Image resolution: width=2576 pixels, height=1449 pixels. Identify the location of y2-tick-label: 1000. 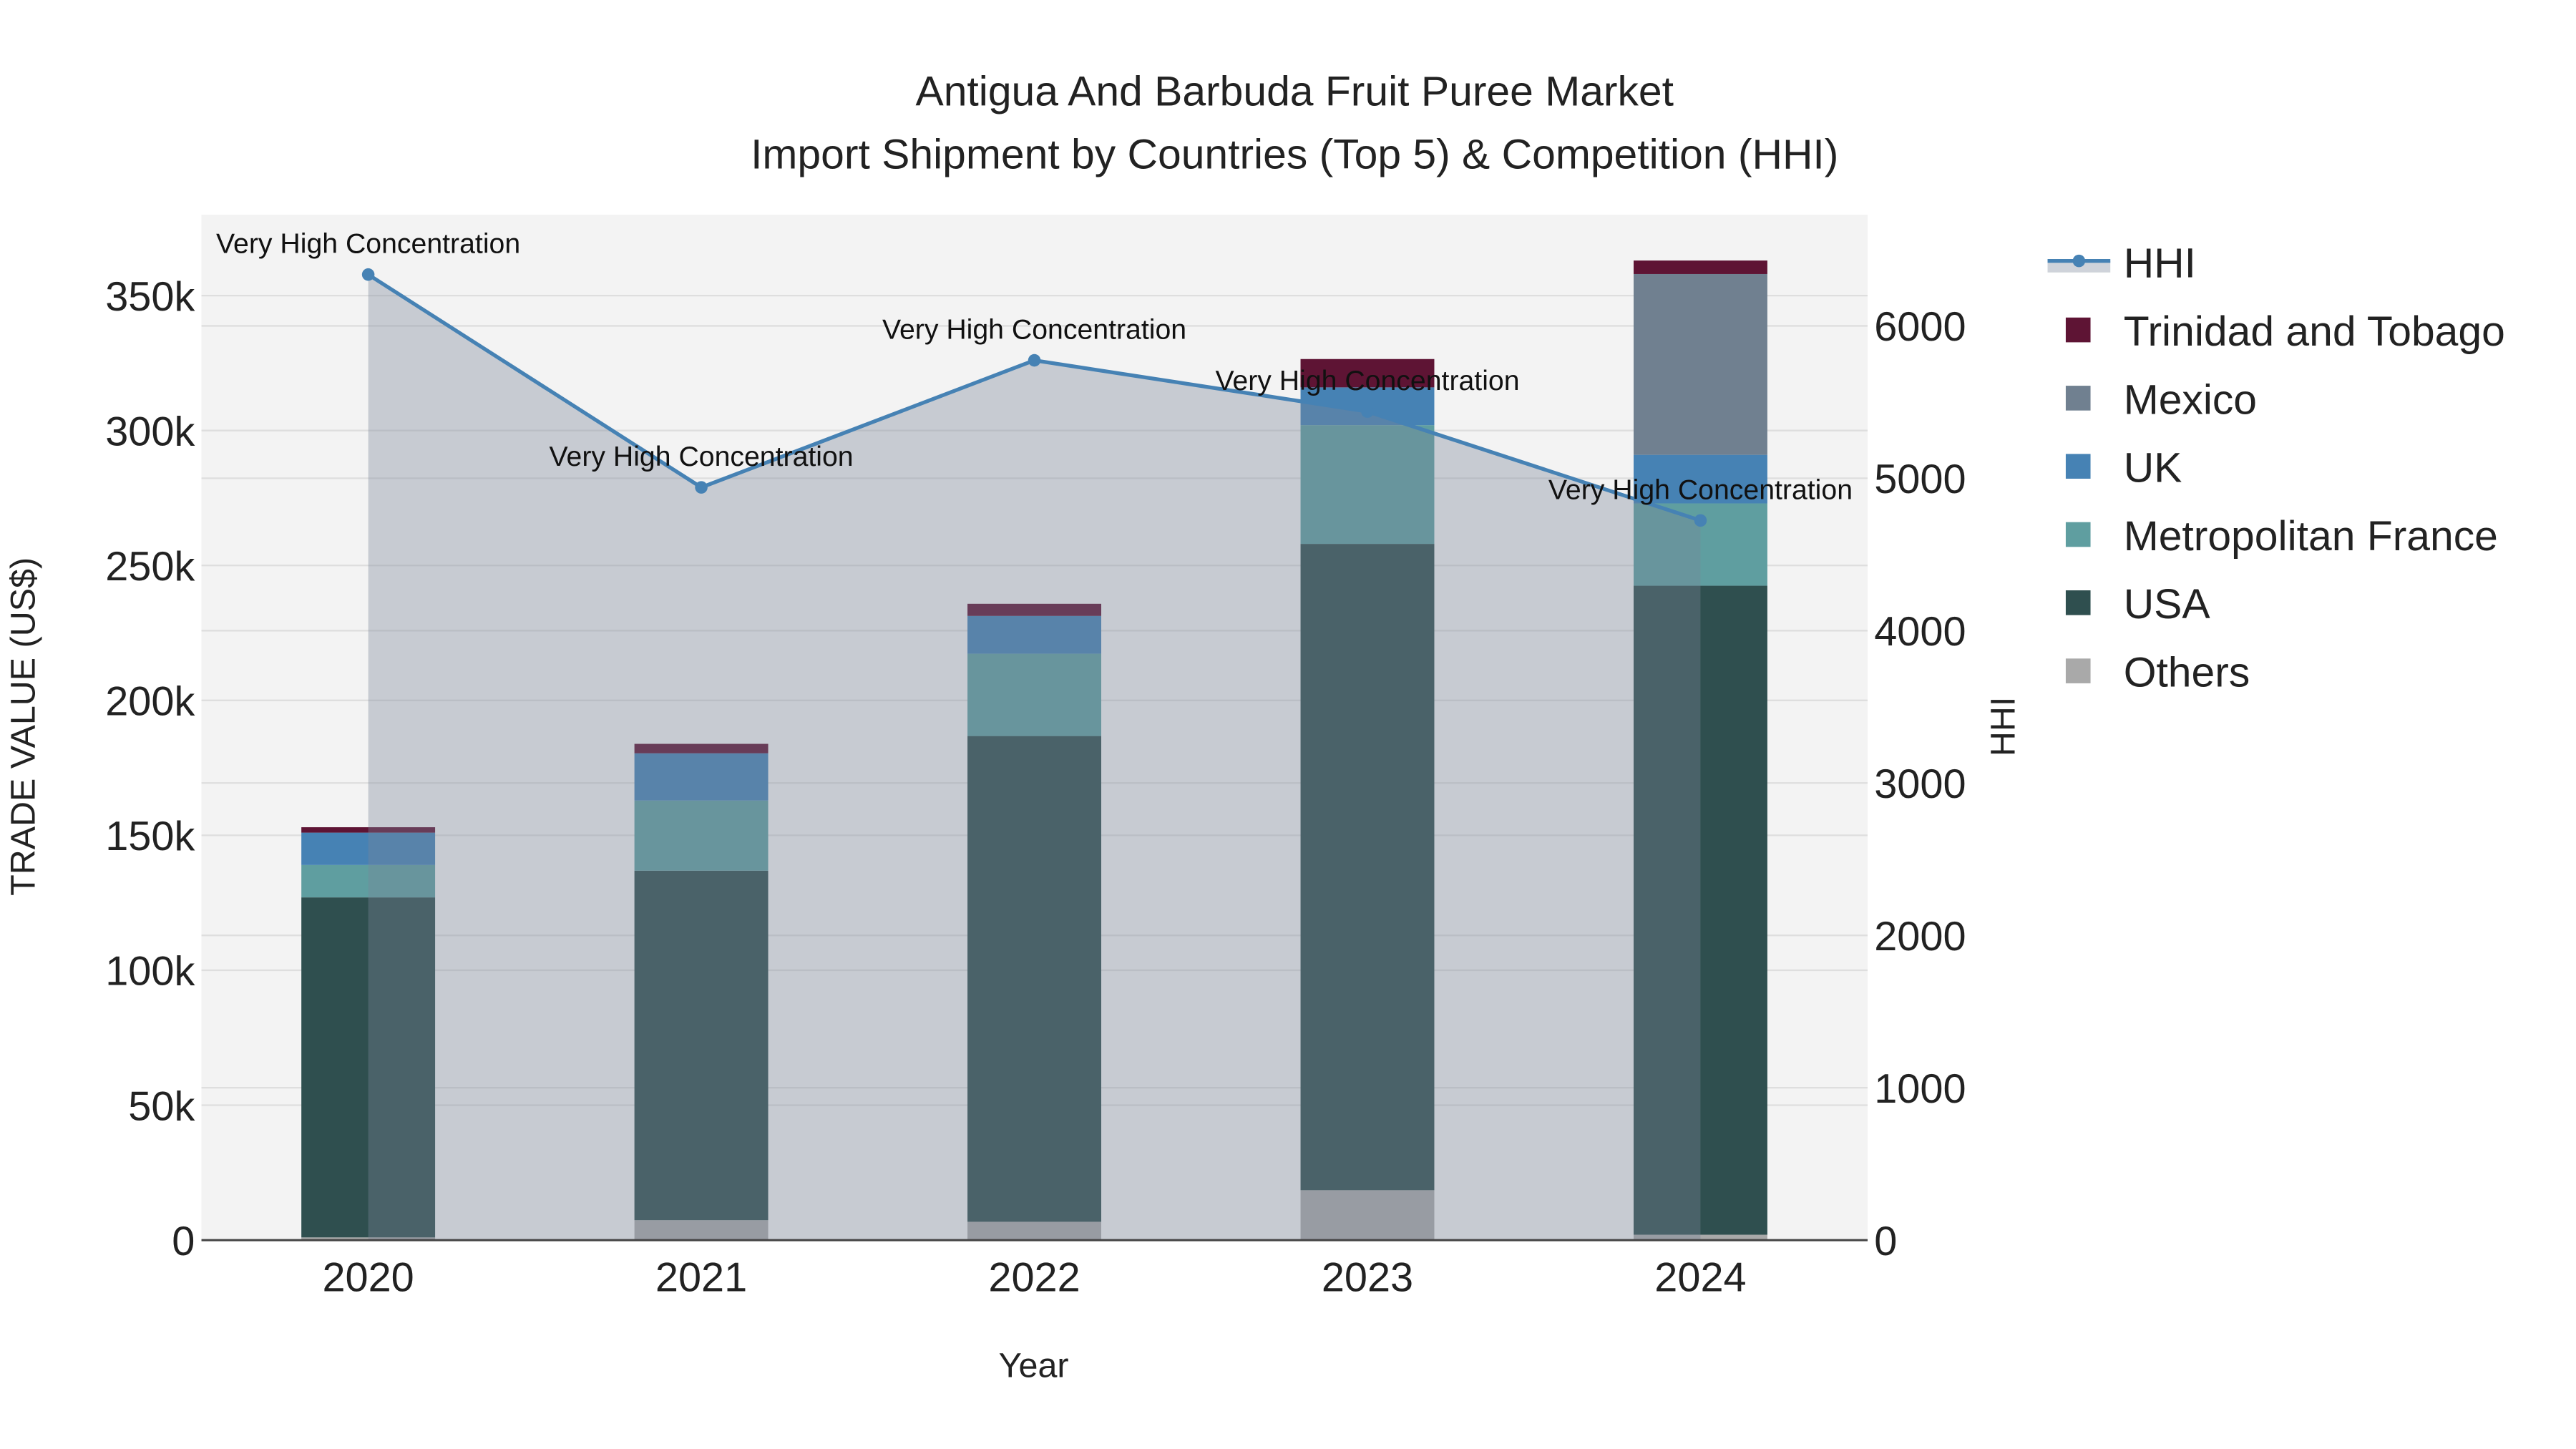
(1920, 1089).